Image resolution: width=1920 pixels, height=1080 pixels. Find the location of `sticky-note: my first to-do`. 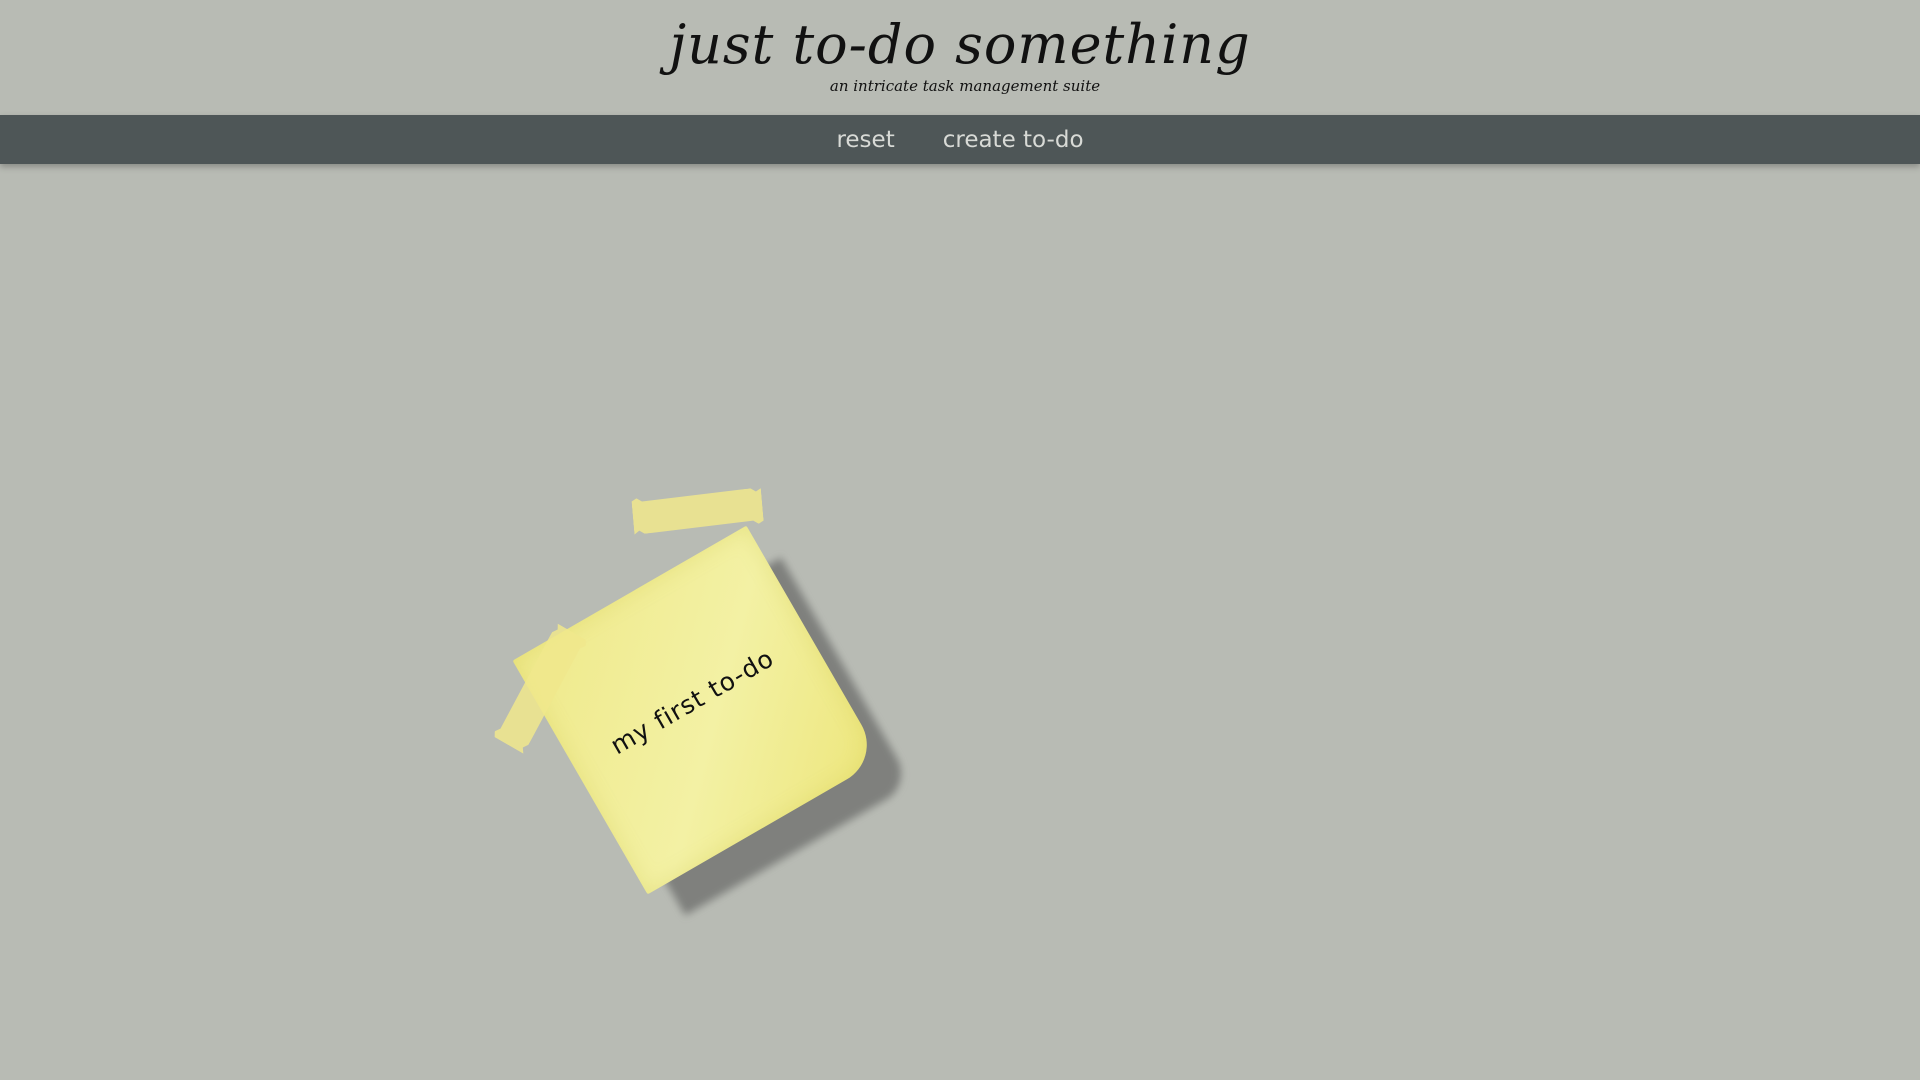

sticky-note: my first to-do is located at coordinates (697, 710).